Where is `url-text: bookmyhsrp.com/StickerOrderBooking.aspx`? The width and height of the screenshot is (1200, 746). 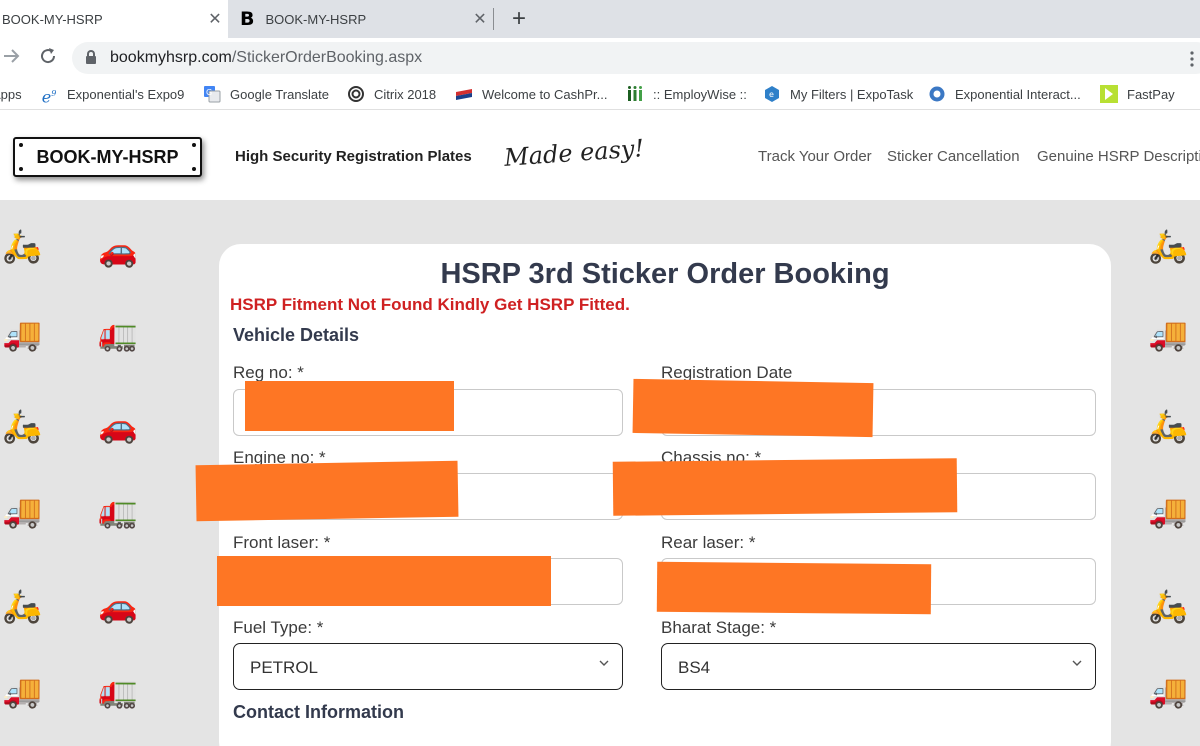 url-text: bookmyhsrp.com/StickerOrderBooking.aspx is located at coordinates (266, 58).